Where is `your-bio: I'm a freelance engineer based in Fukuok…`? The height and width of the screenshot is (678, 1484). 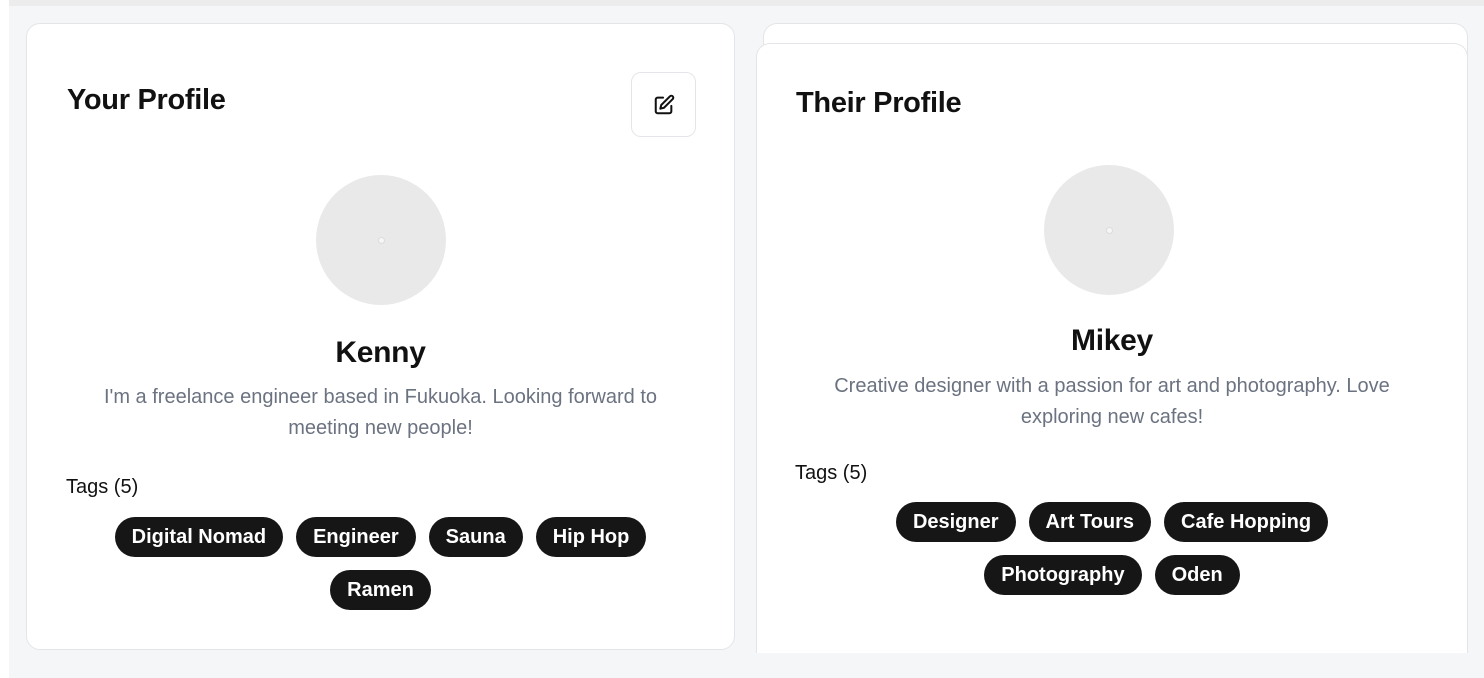
your-bio: I'm a freelance engineer based in Fukuok… is located at coordinates (380, 412).